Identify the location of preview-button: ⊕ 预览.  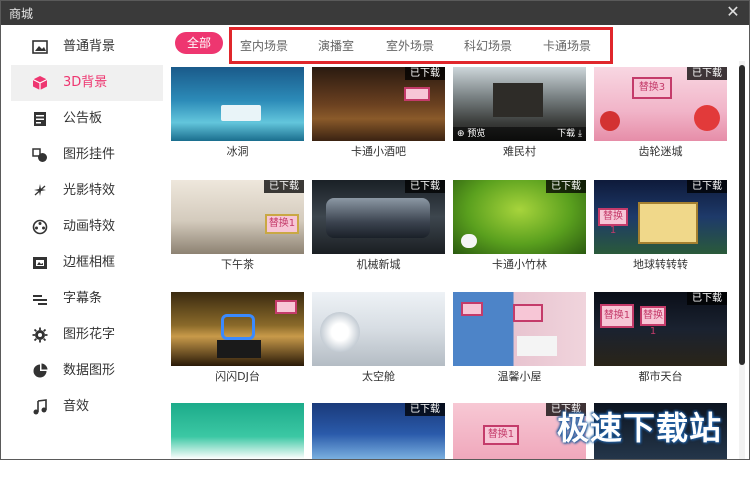
(471, 134).